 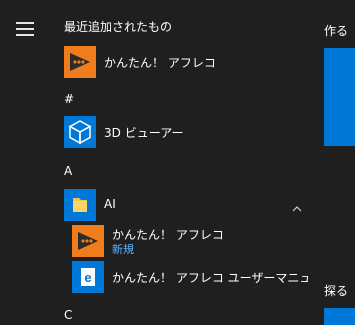 What do you see at coordinates (80, 205) in the screenshot?
I see `folder-icon` at bounding box center [80, 205].